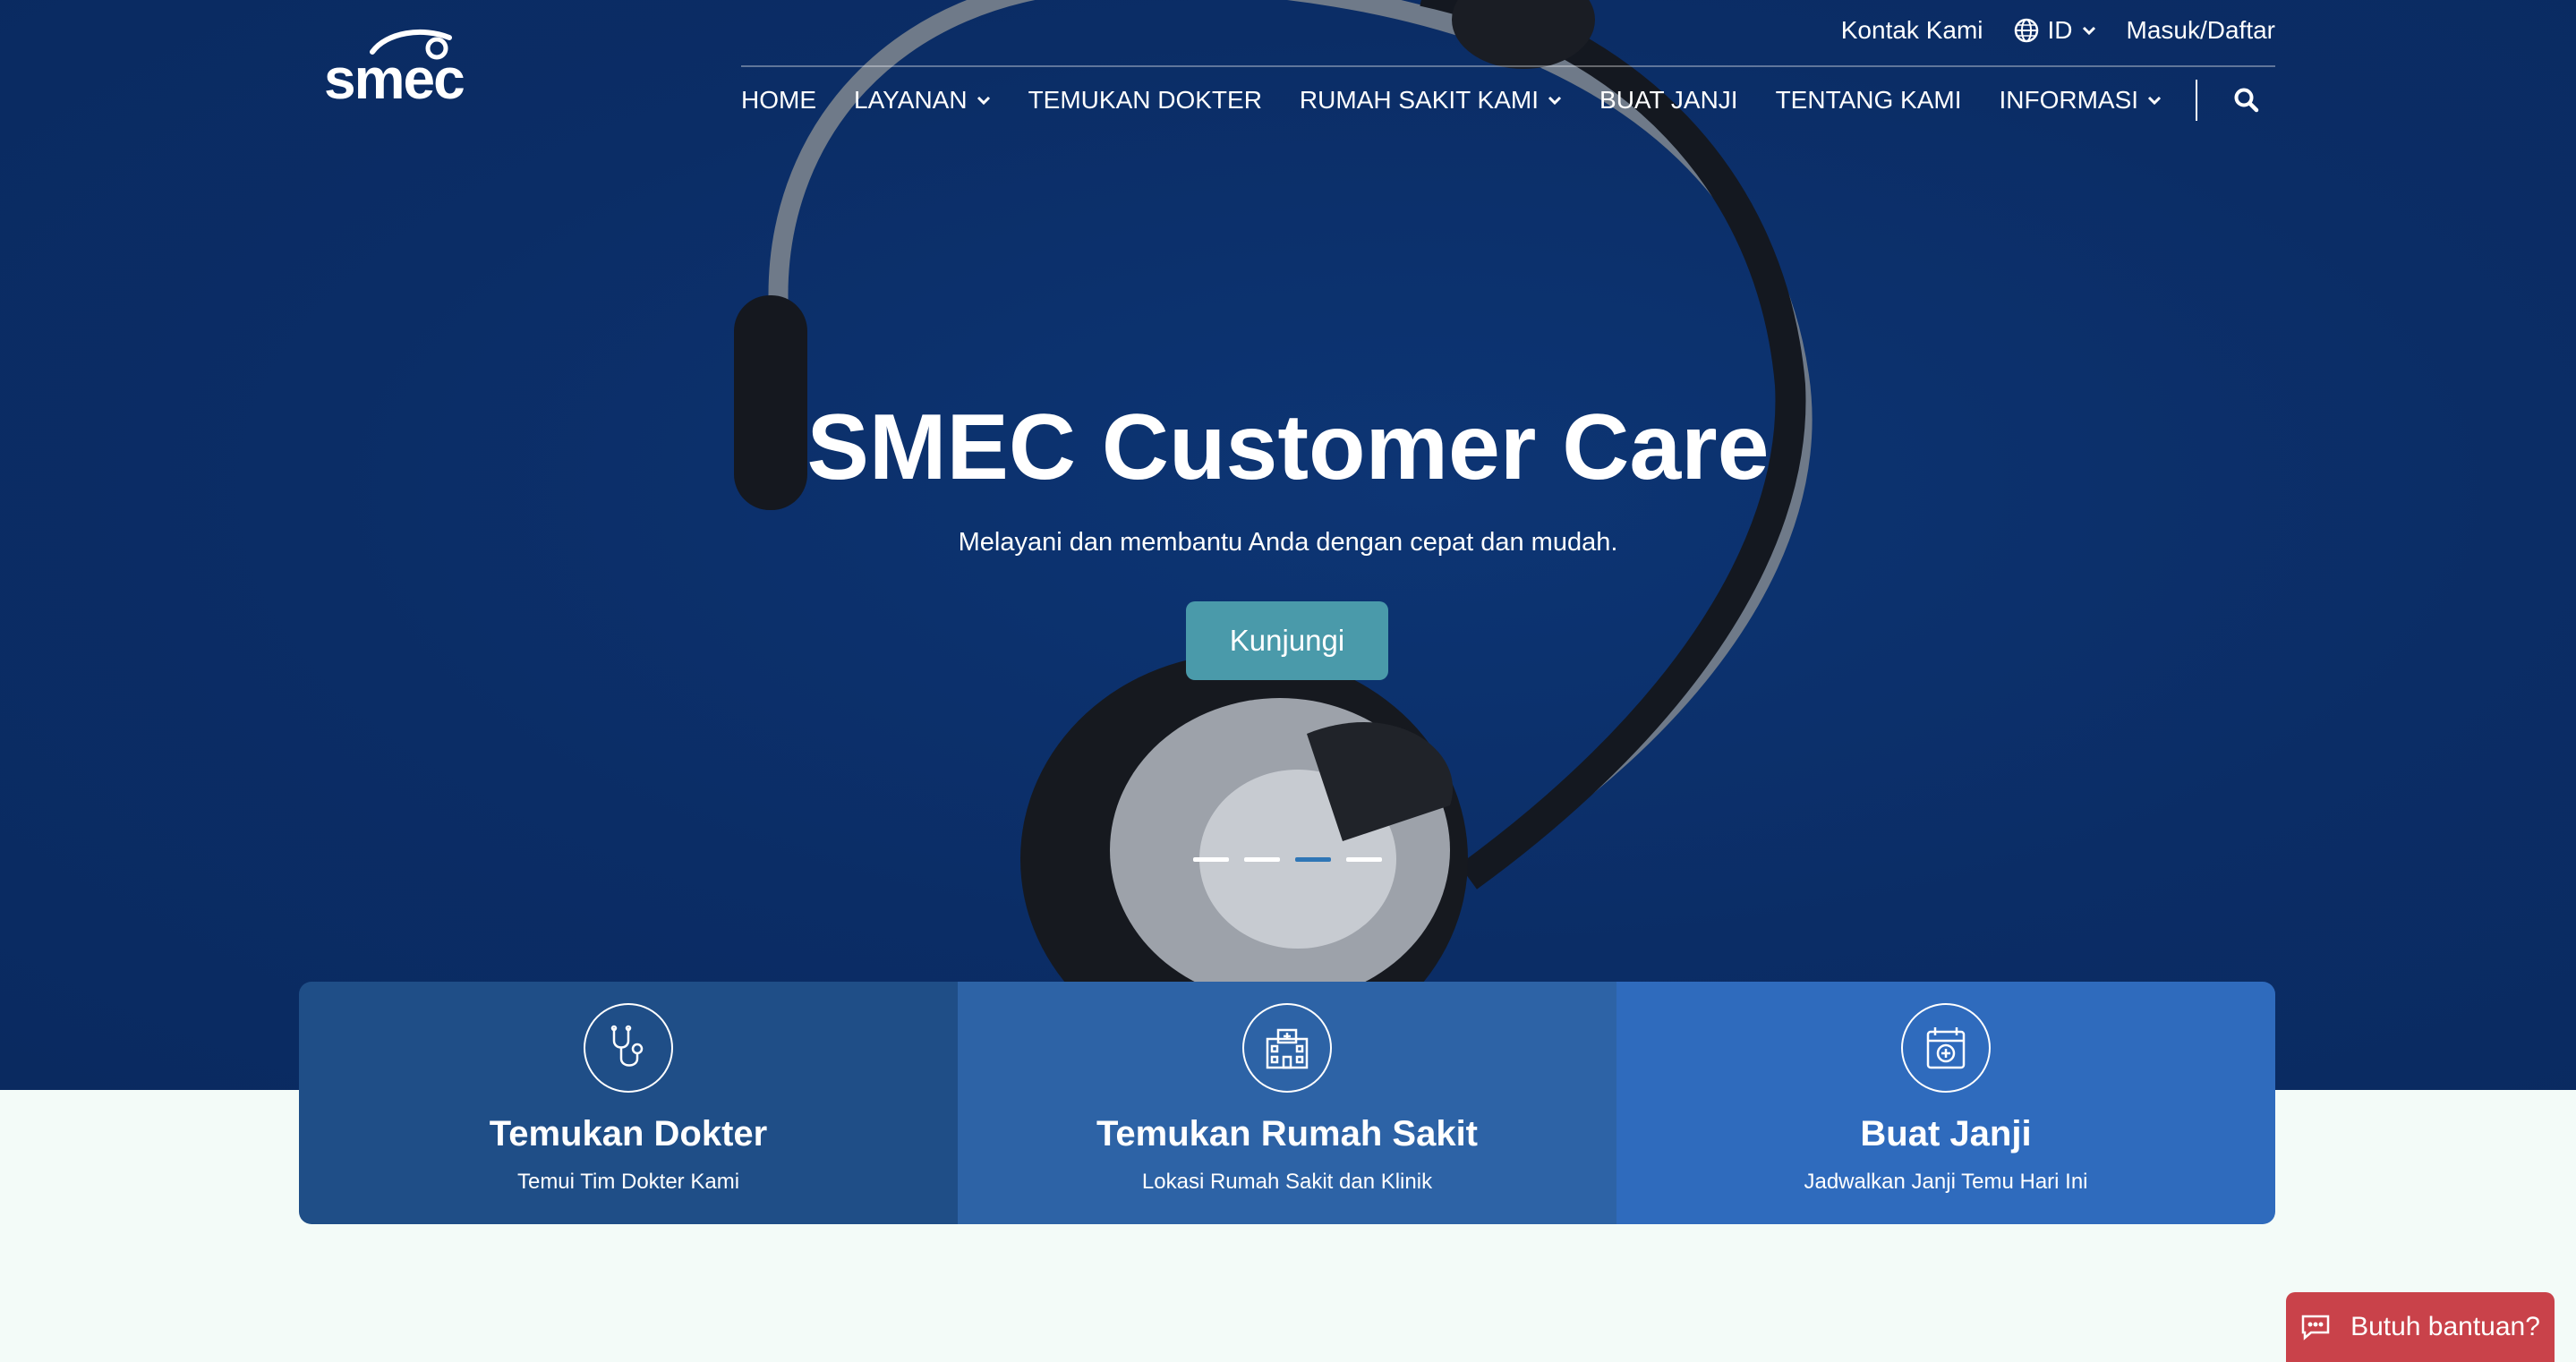 Image resolution: width=2576 pixels, height=1362 pixels. I want to click on nav-item-label: BUAT JANJI, so click(1668, 100).